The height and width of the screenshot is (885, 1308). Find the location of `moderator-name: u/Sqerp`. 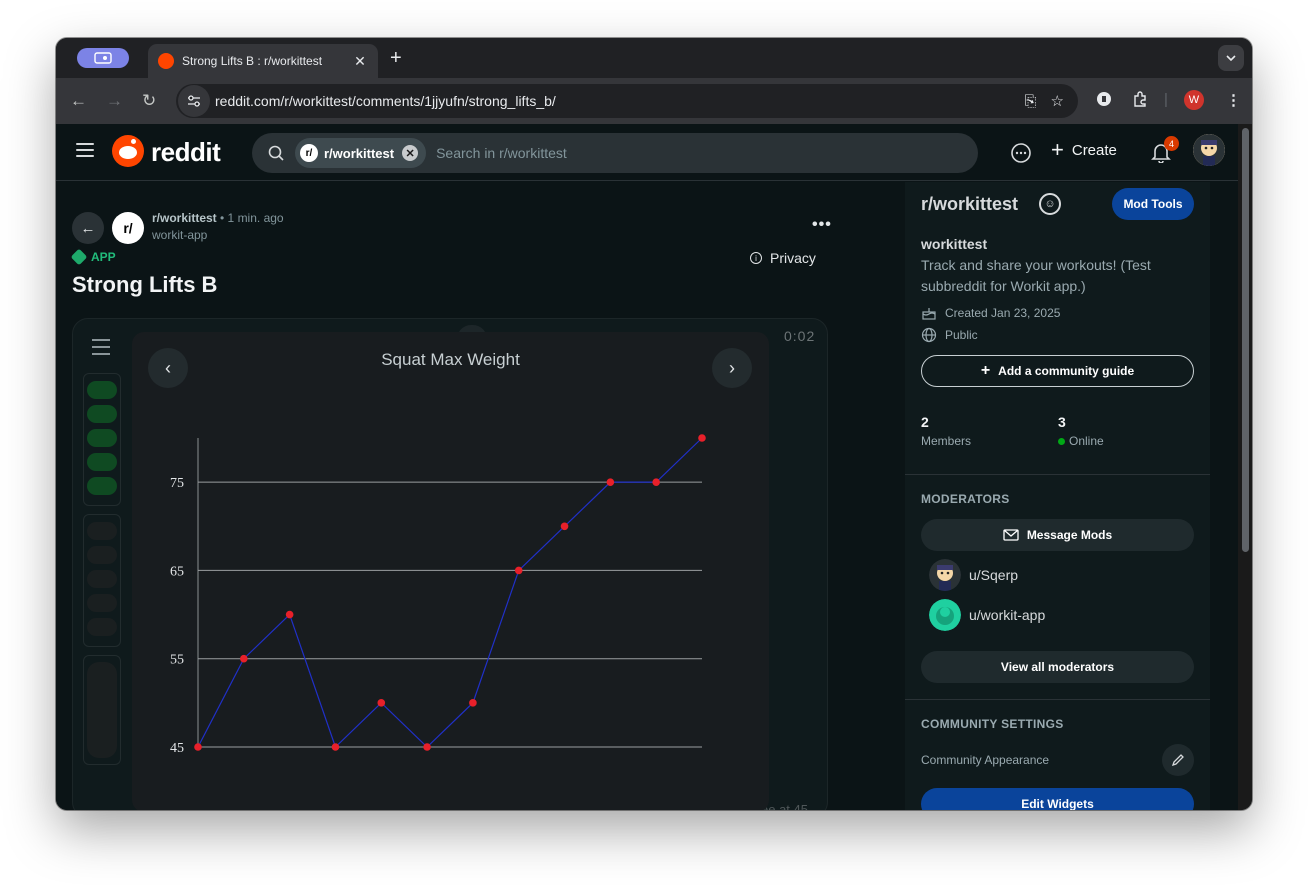

moderator-name: u/Sqerp is located at coordinates (993, 575).